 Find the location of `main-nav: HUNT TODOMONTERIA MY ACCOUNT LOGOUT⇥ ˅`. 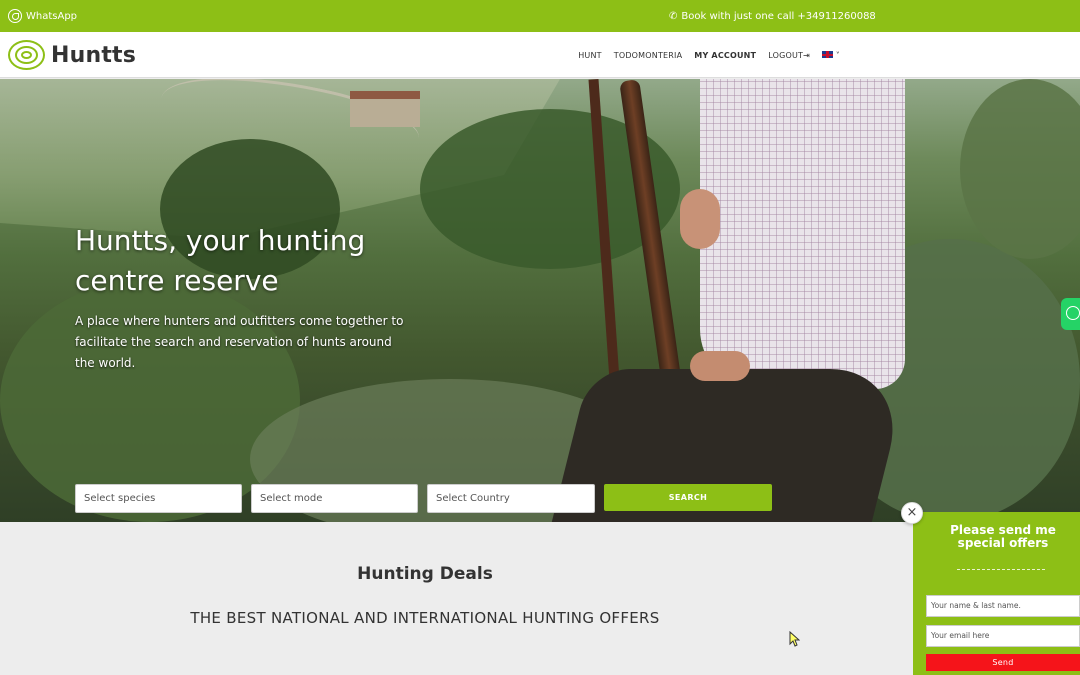

main-nav: HUNT TODOMONTERIA MY ACCOUNT LOGOUT⇥ ˅ is located at coordinates (709, 55).